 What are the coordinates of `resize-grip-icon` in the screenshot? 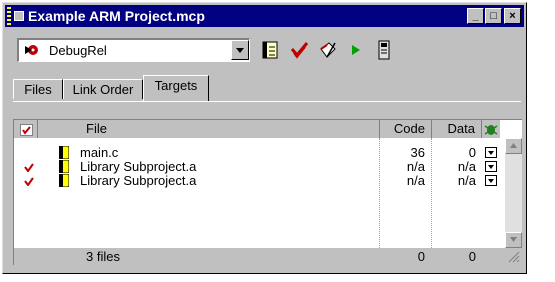 It's located at (513, 256).